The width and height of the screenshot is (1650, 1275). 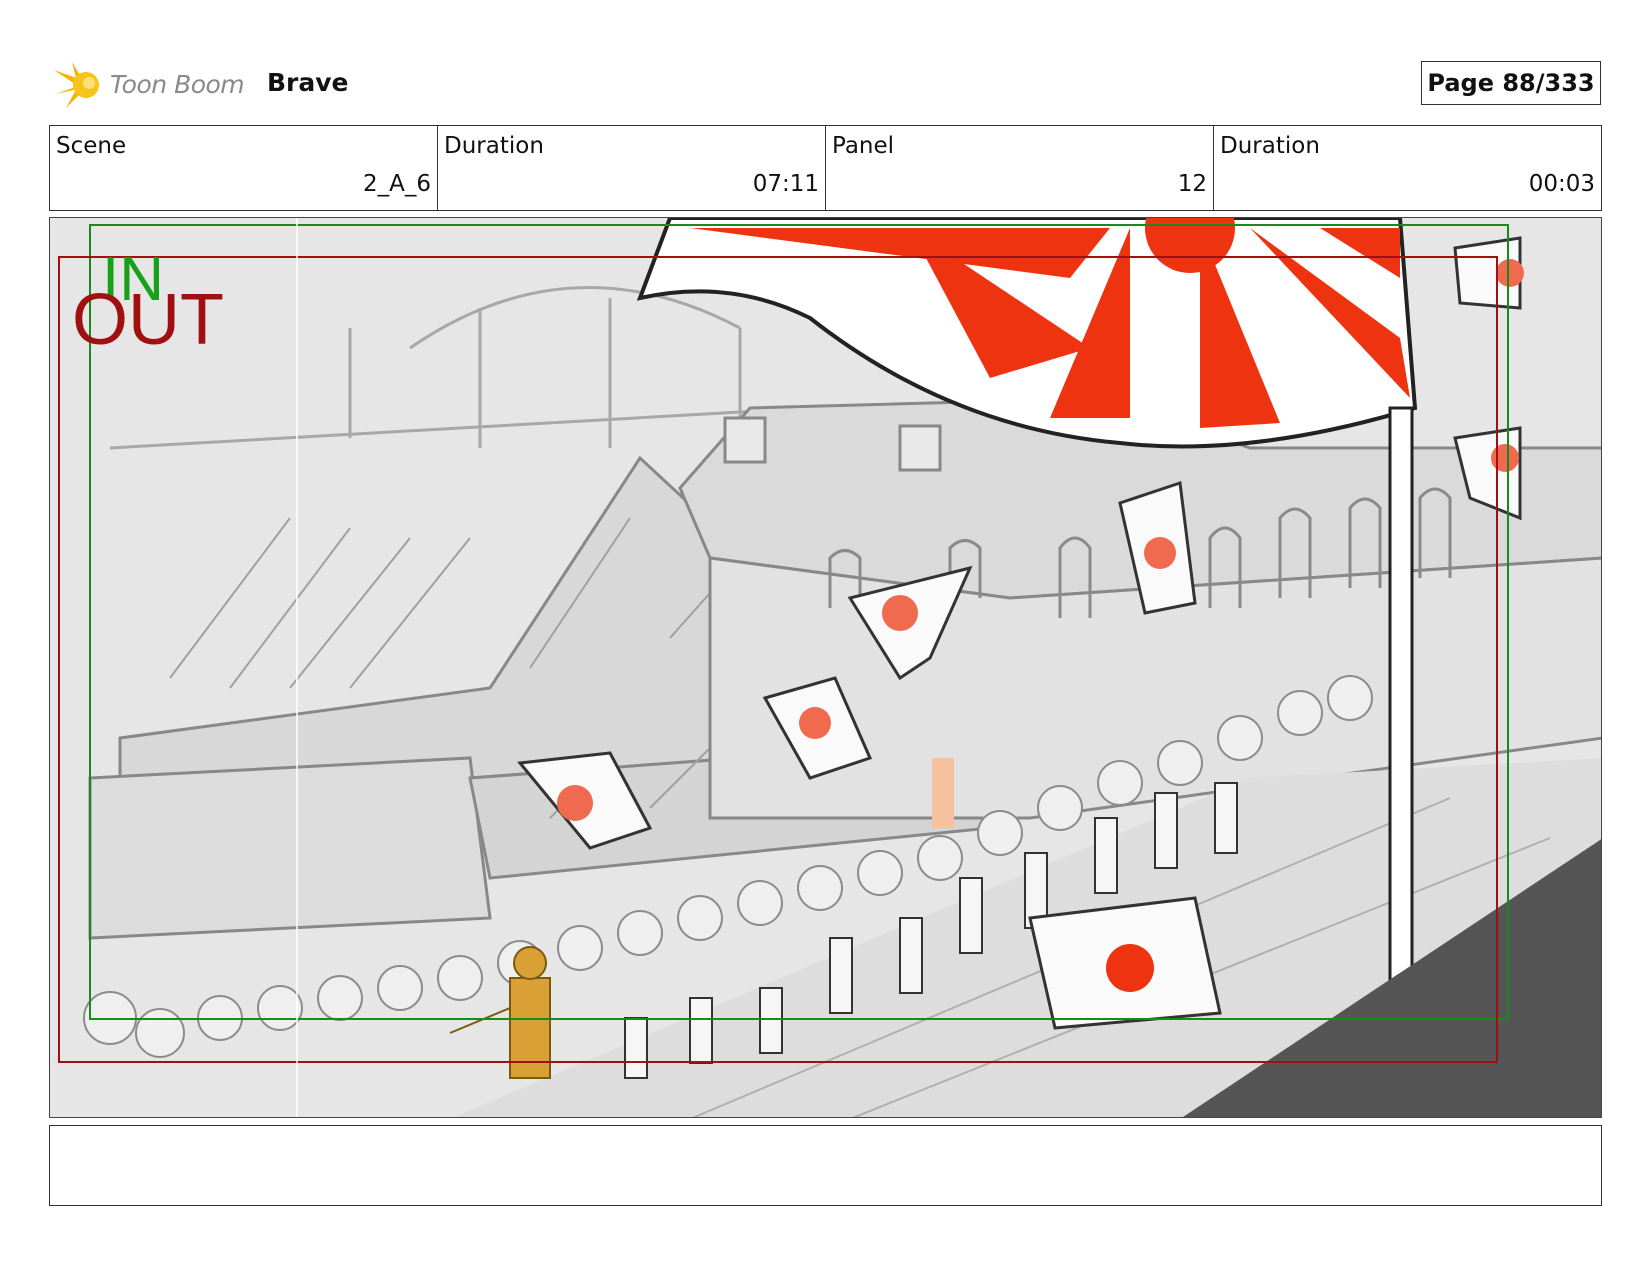 I want to click on panel-duration-cell: Duration 00:03, so click(x=1407, y=168).